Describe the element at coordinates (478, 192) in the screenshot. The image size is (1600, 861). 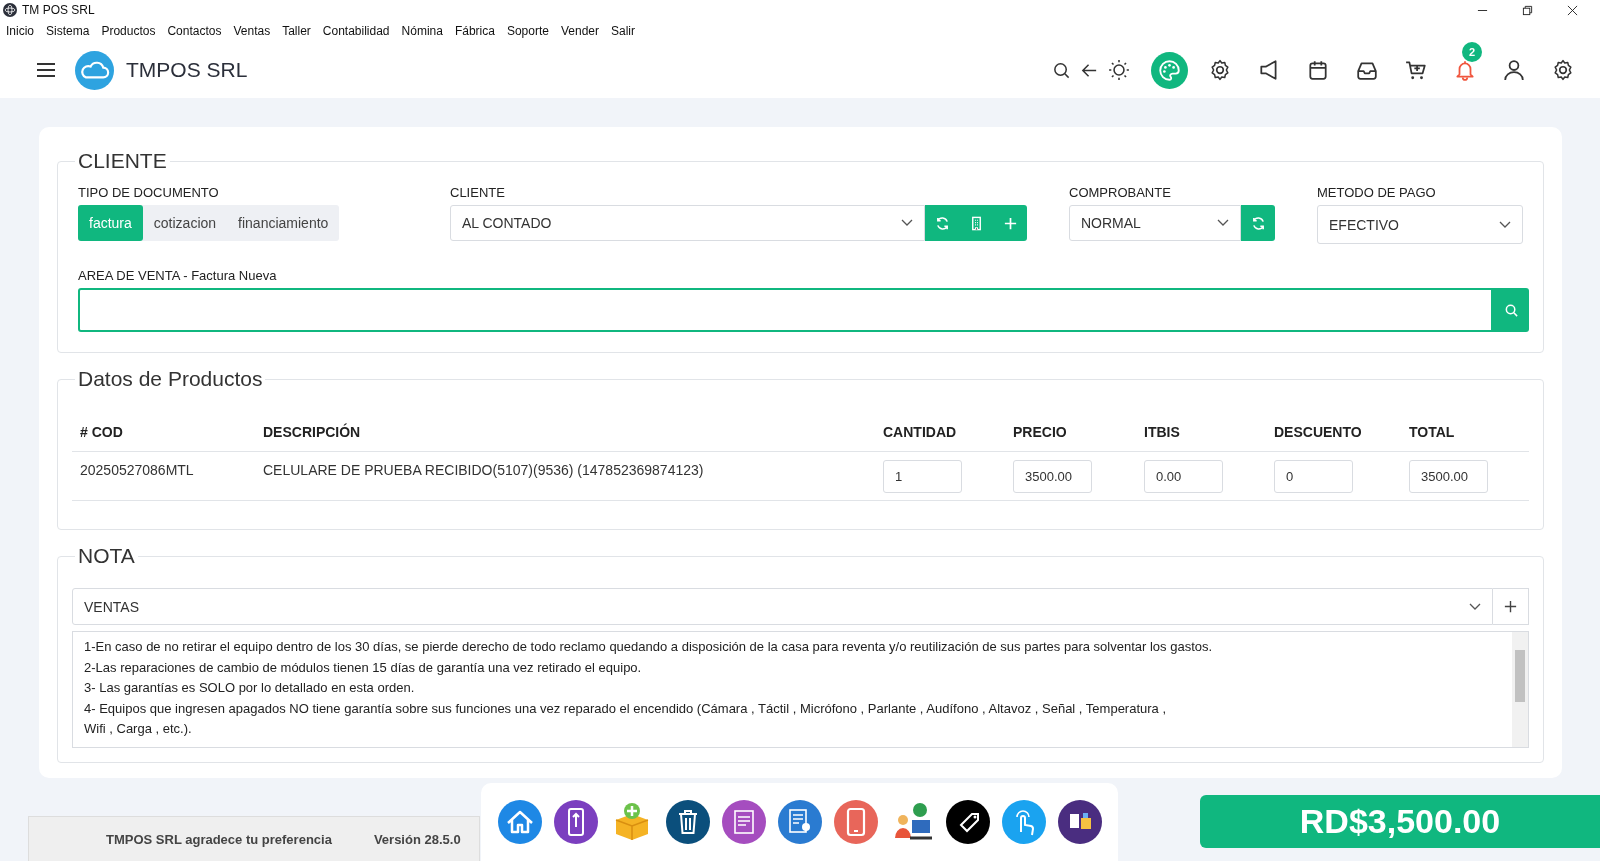
I see `field-label: CLIENTE` at that location.